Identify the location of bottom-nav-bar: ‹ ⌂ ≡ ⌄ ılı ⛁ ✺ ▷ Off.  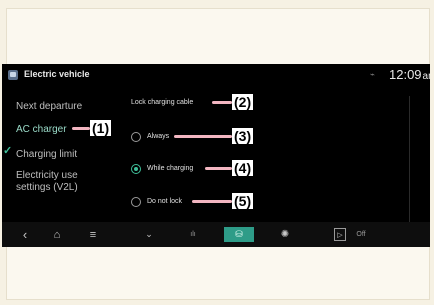
(216, 234).